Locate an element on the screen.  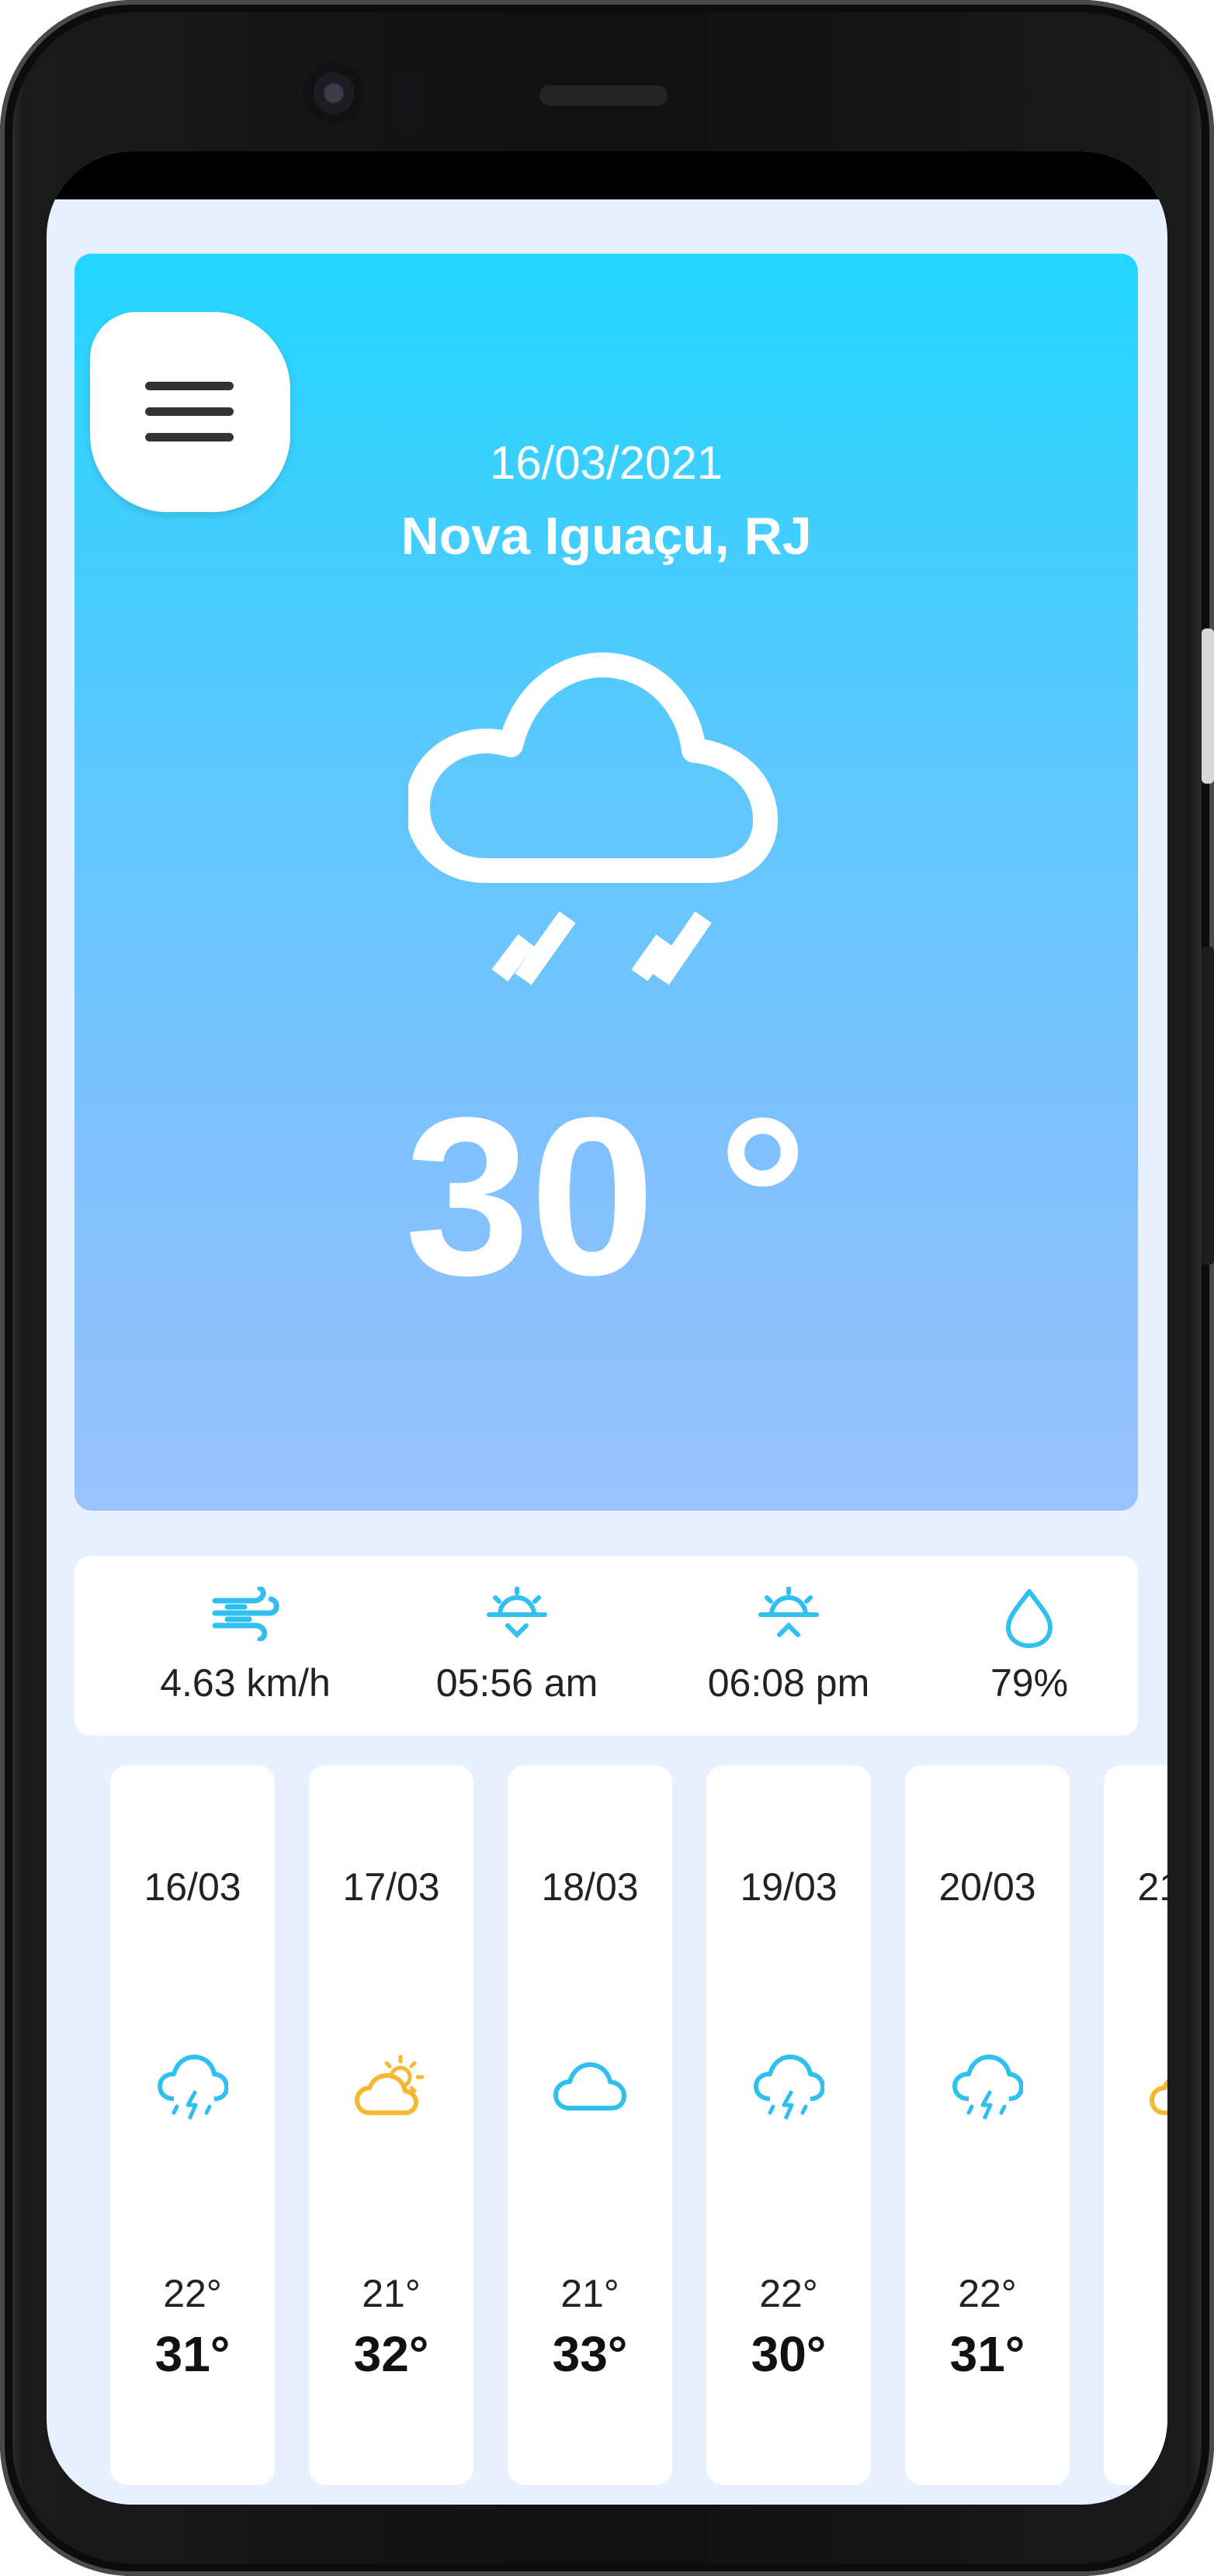
forecast-min-temp: 2 is located at coordinates (1135, 2293).